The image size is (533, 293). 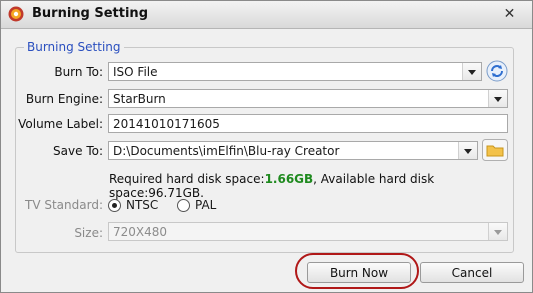 I want to click on pal-label: PAL, so click(x=206, y=205).